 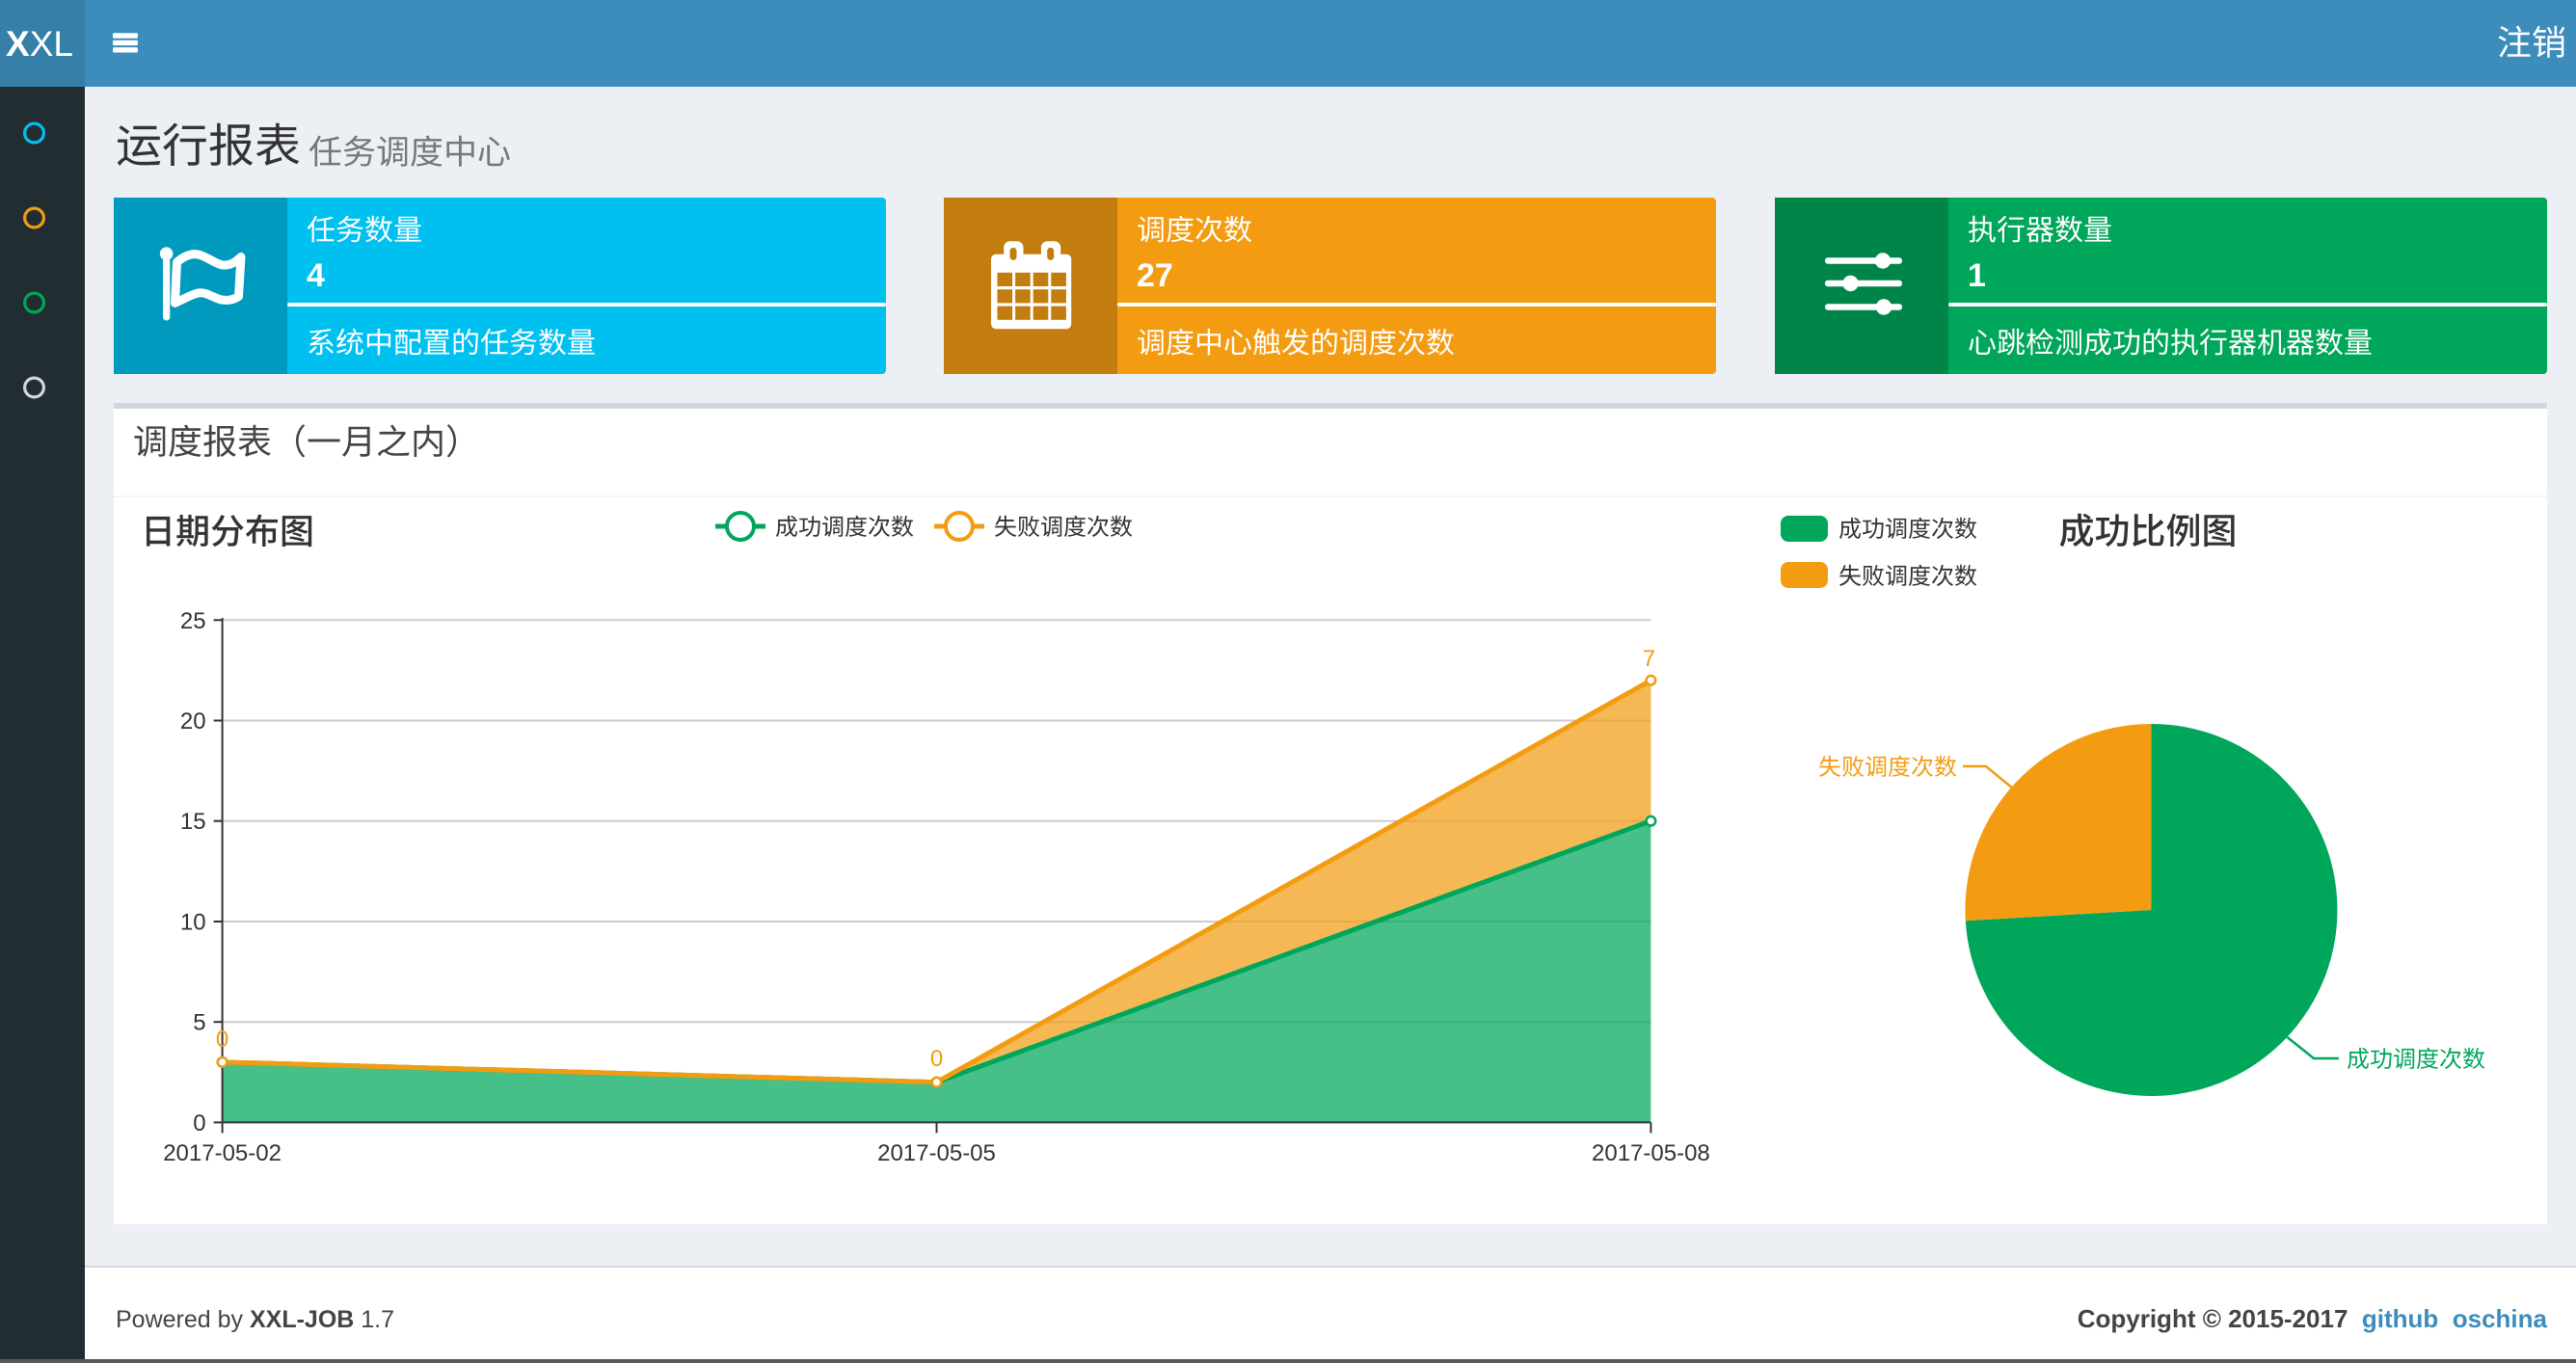 I want to click on svg-text: 1, so click(x=1977, y=275).